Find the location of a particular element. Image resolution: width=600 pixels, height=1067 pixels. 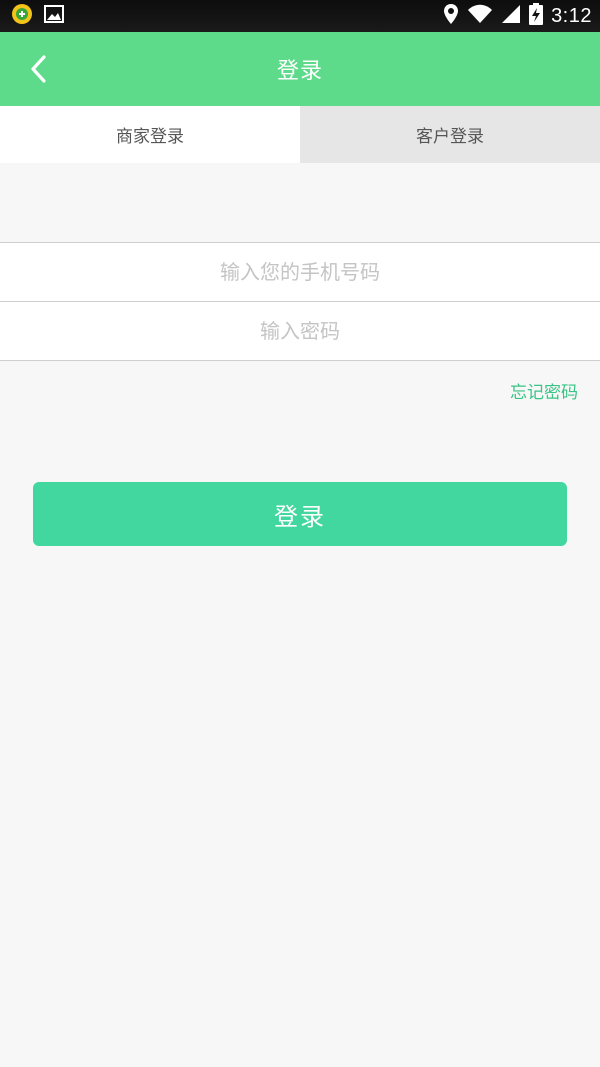

location-pin-icon is located at coordinates (451, 16).